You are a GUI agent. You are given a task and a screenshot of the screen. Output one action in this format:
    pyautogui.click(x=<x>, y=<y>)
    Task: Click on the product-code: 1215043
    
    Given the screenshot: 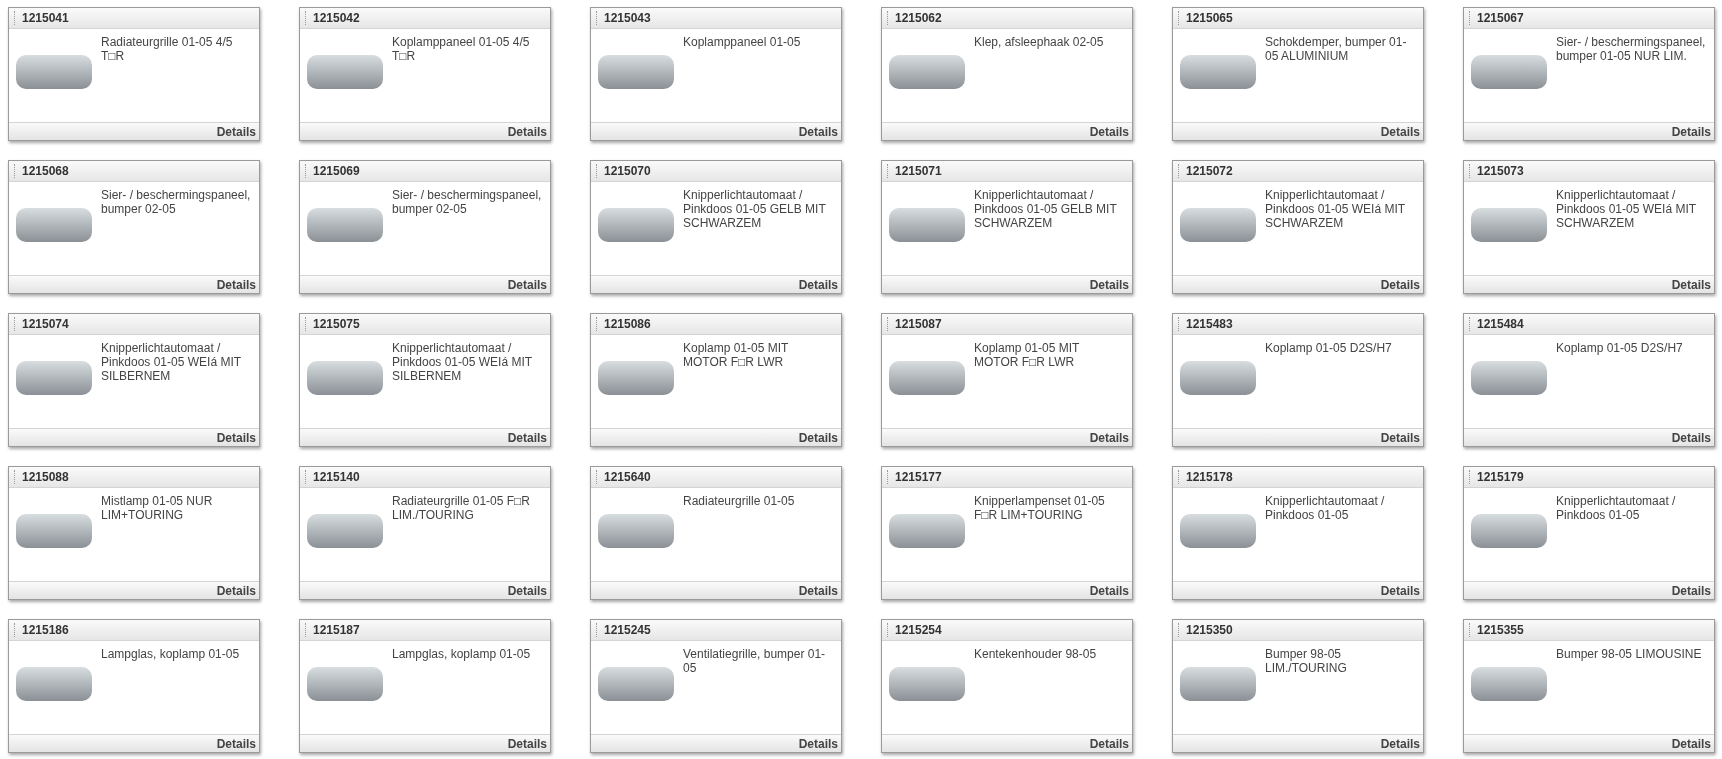 What is the action you would take?
    pyautogui.click(x=627, y=18)
    